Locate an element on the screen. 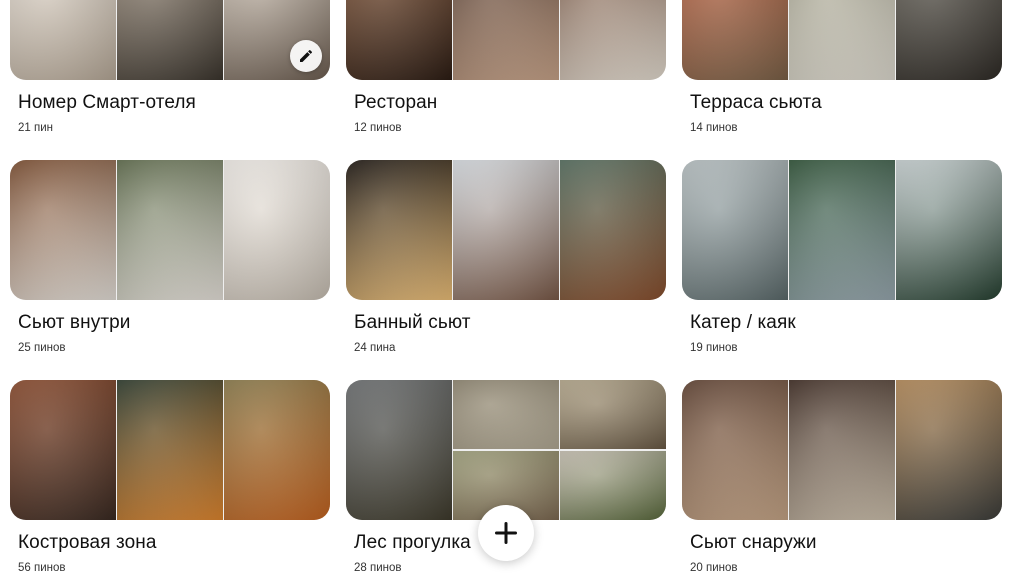  board-title: Ресторан is located at coordinates (396, 102).